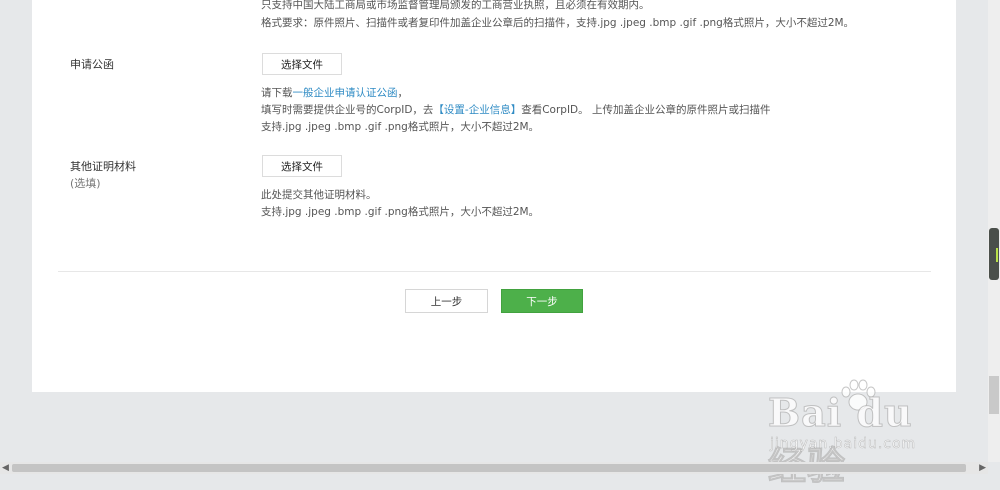  What do you see at coordinates (85, 183) in the screenshot?
I see `other-docs-optional-label: (选填)` at bounding box center [85, 183].